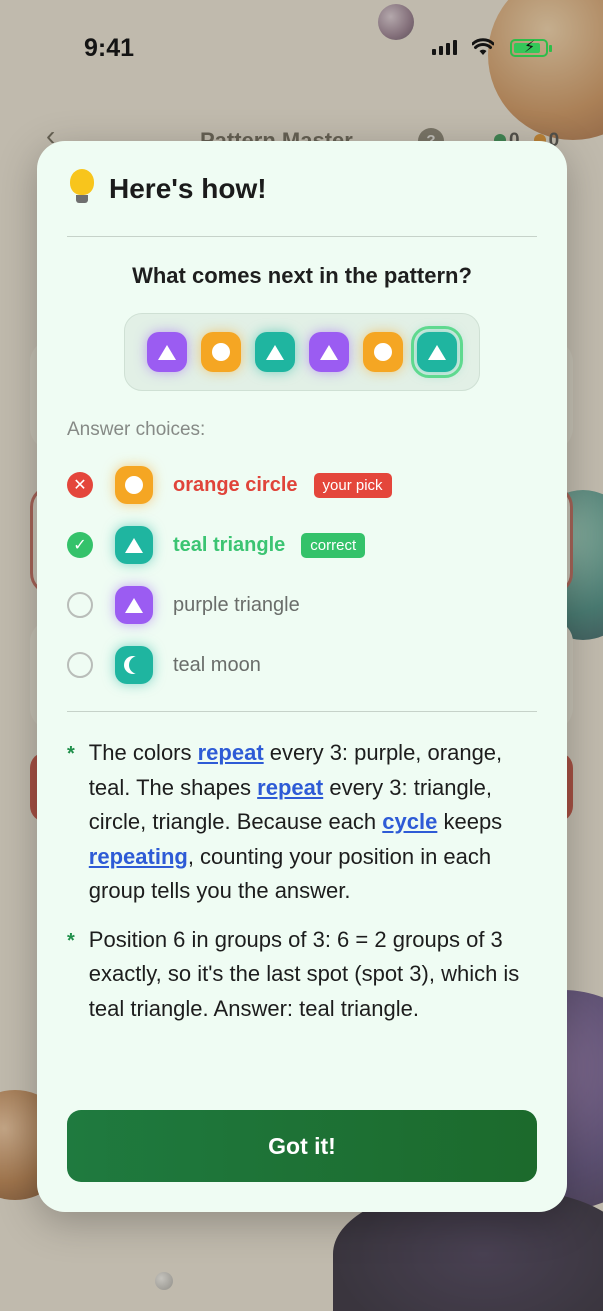 This screenshot has width=603, height=1311. What do you see at coordinates (302, 605) in the screenshot?
I see `choice-purple-triangle: purple triangle` at bounding box center [302, 605].